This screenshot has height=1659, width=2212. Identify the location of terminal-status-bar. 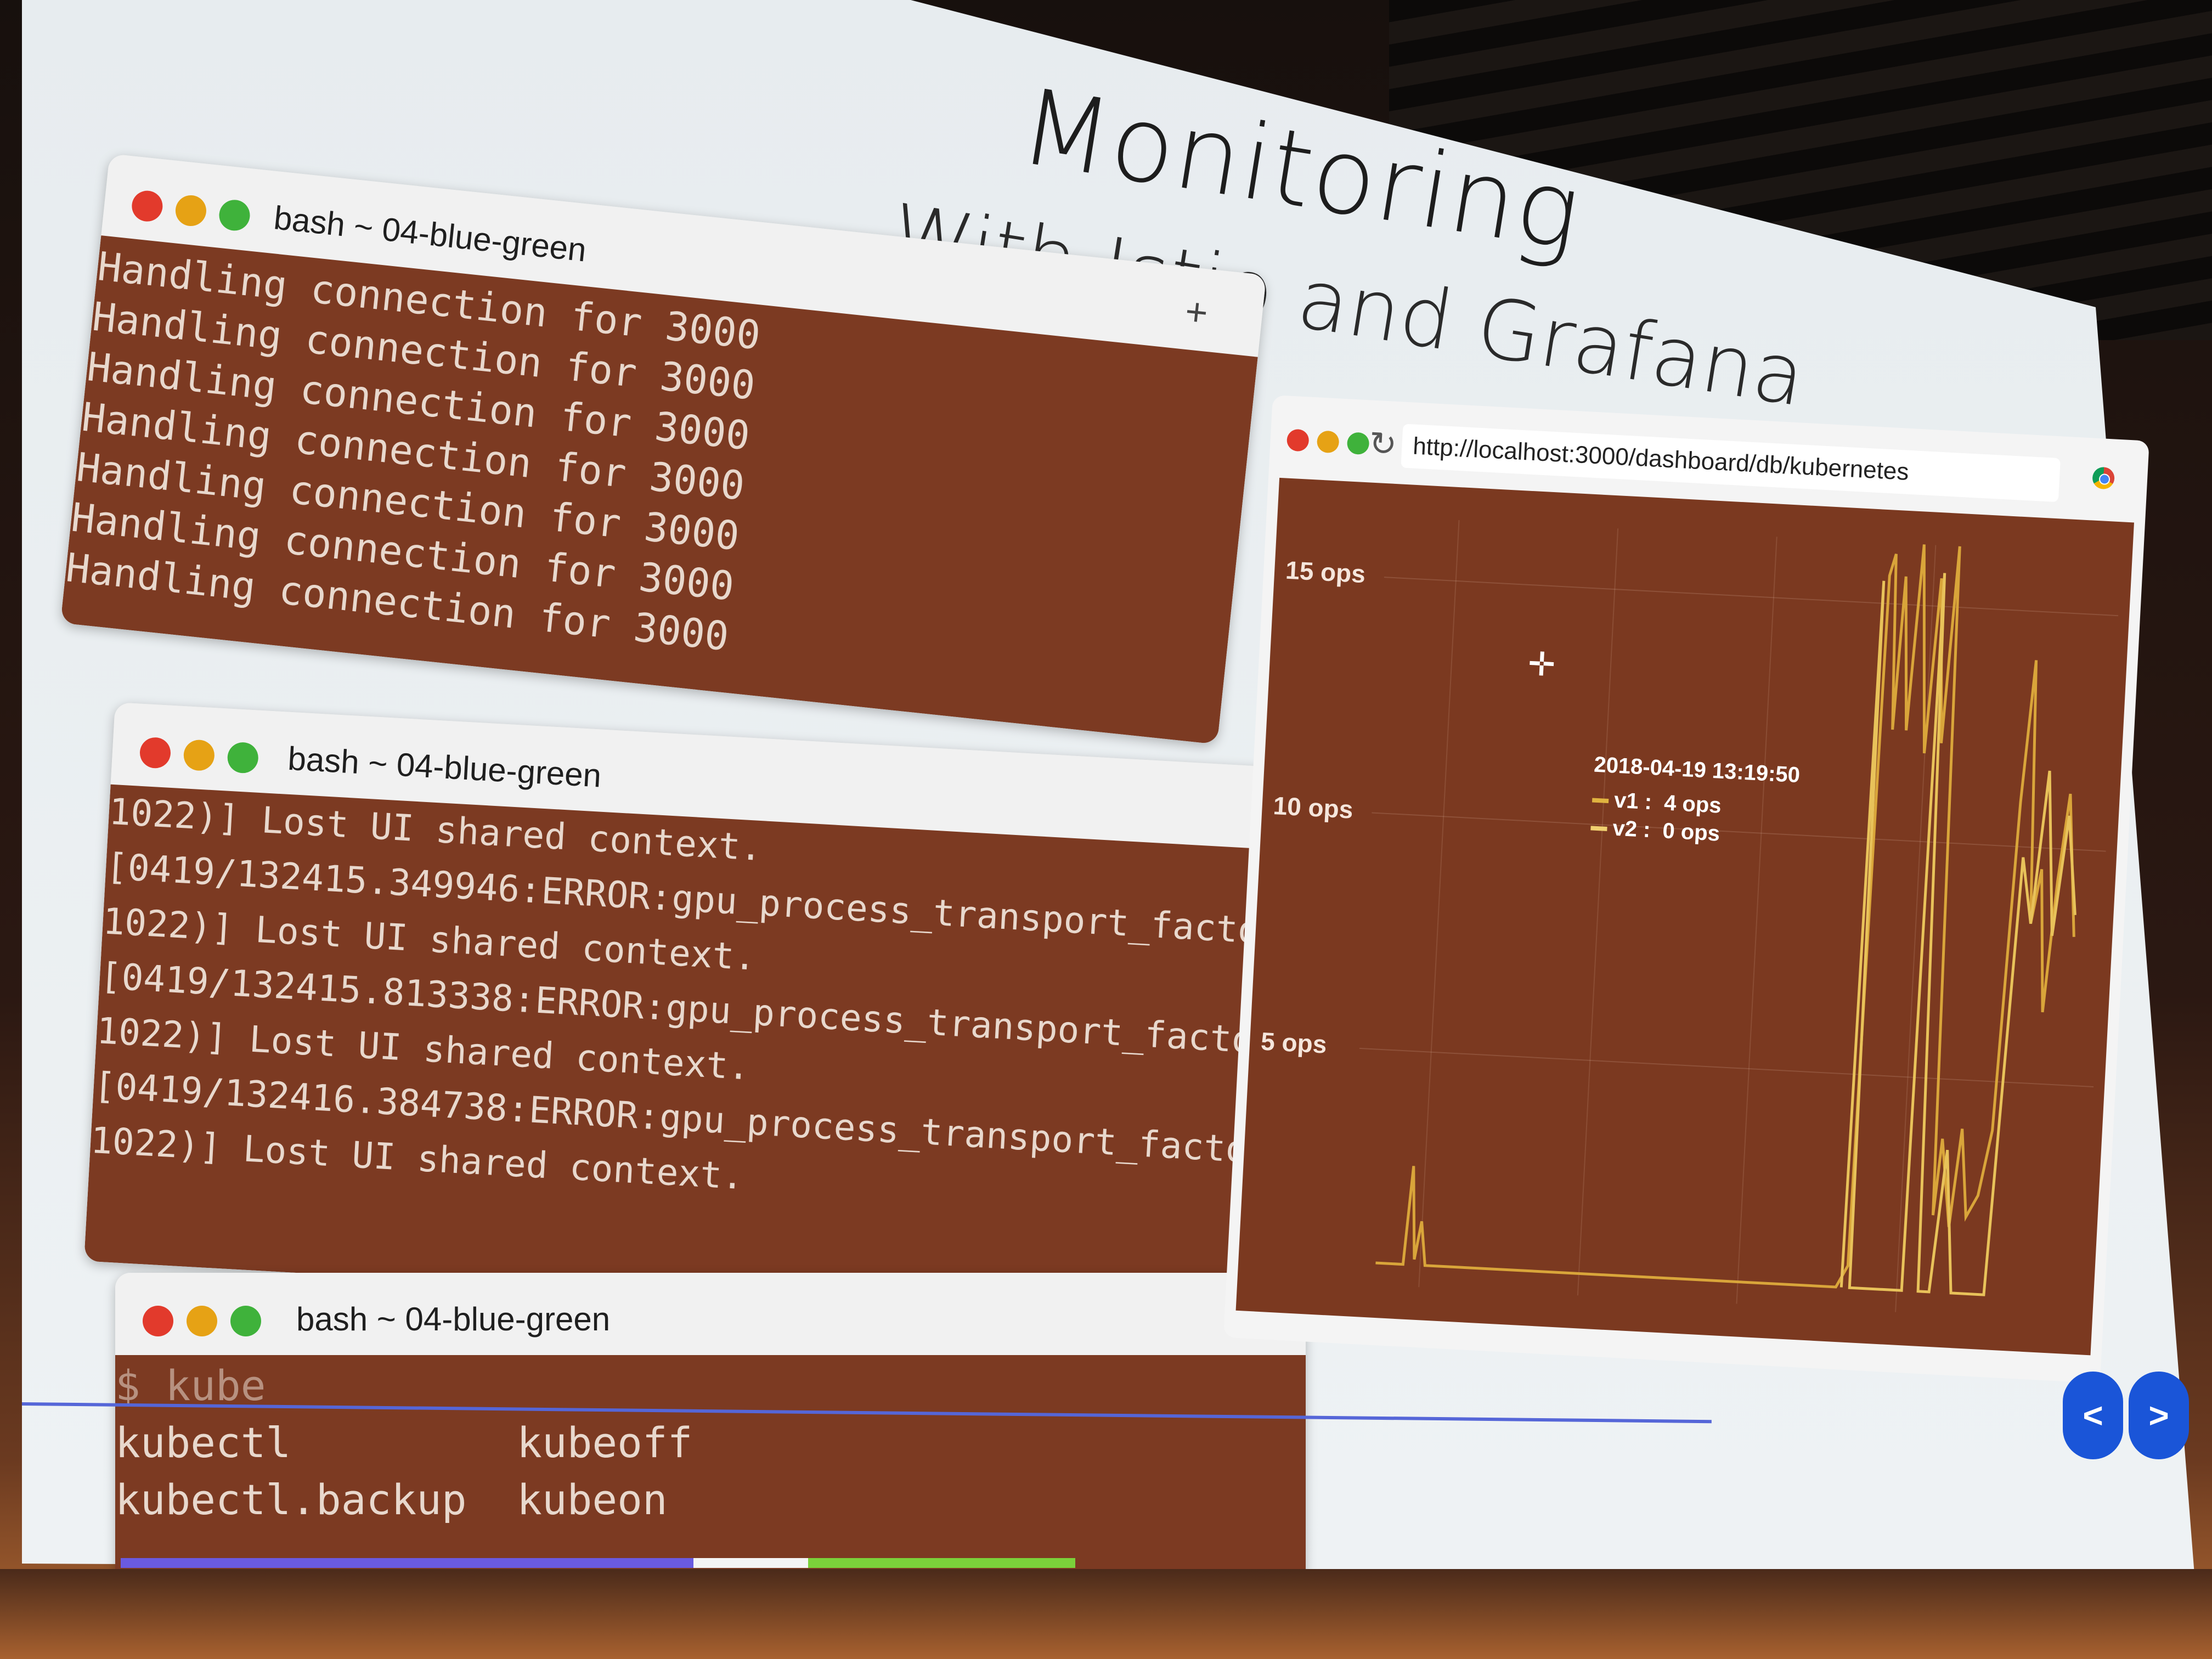
(598, 1563).